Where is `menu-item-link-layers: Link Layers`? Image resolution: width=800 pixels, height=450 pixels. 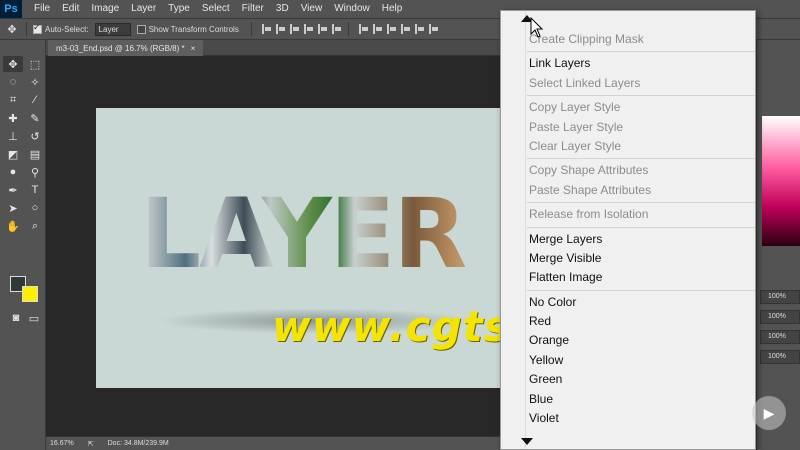 menu-item-link-layers: Link Layers is located at coordinates (642, 63).